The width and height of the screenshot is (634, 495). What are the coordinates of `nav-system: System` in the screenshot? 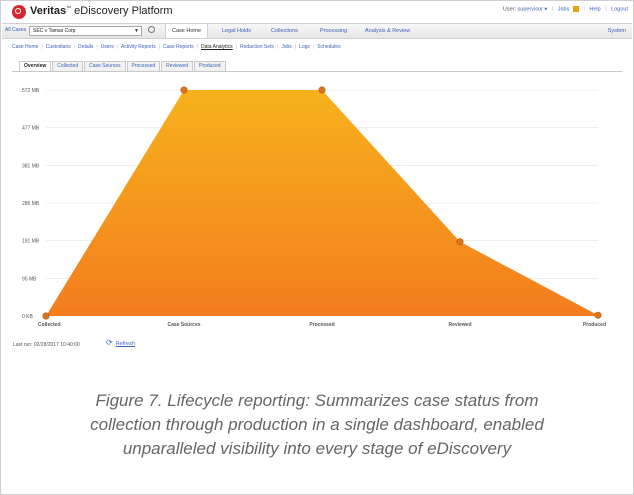 It's located at (617, 31).